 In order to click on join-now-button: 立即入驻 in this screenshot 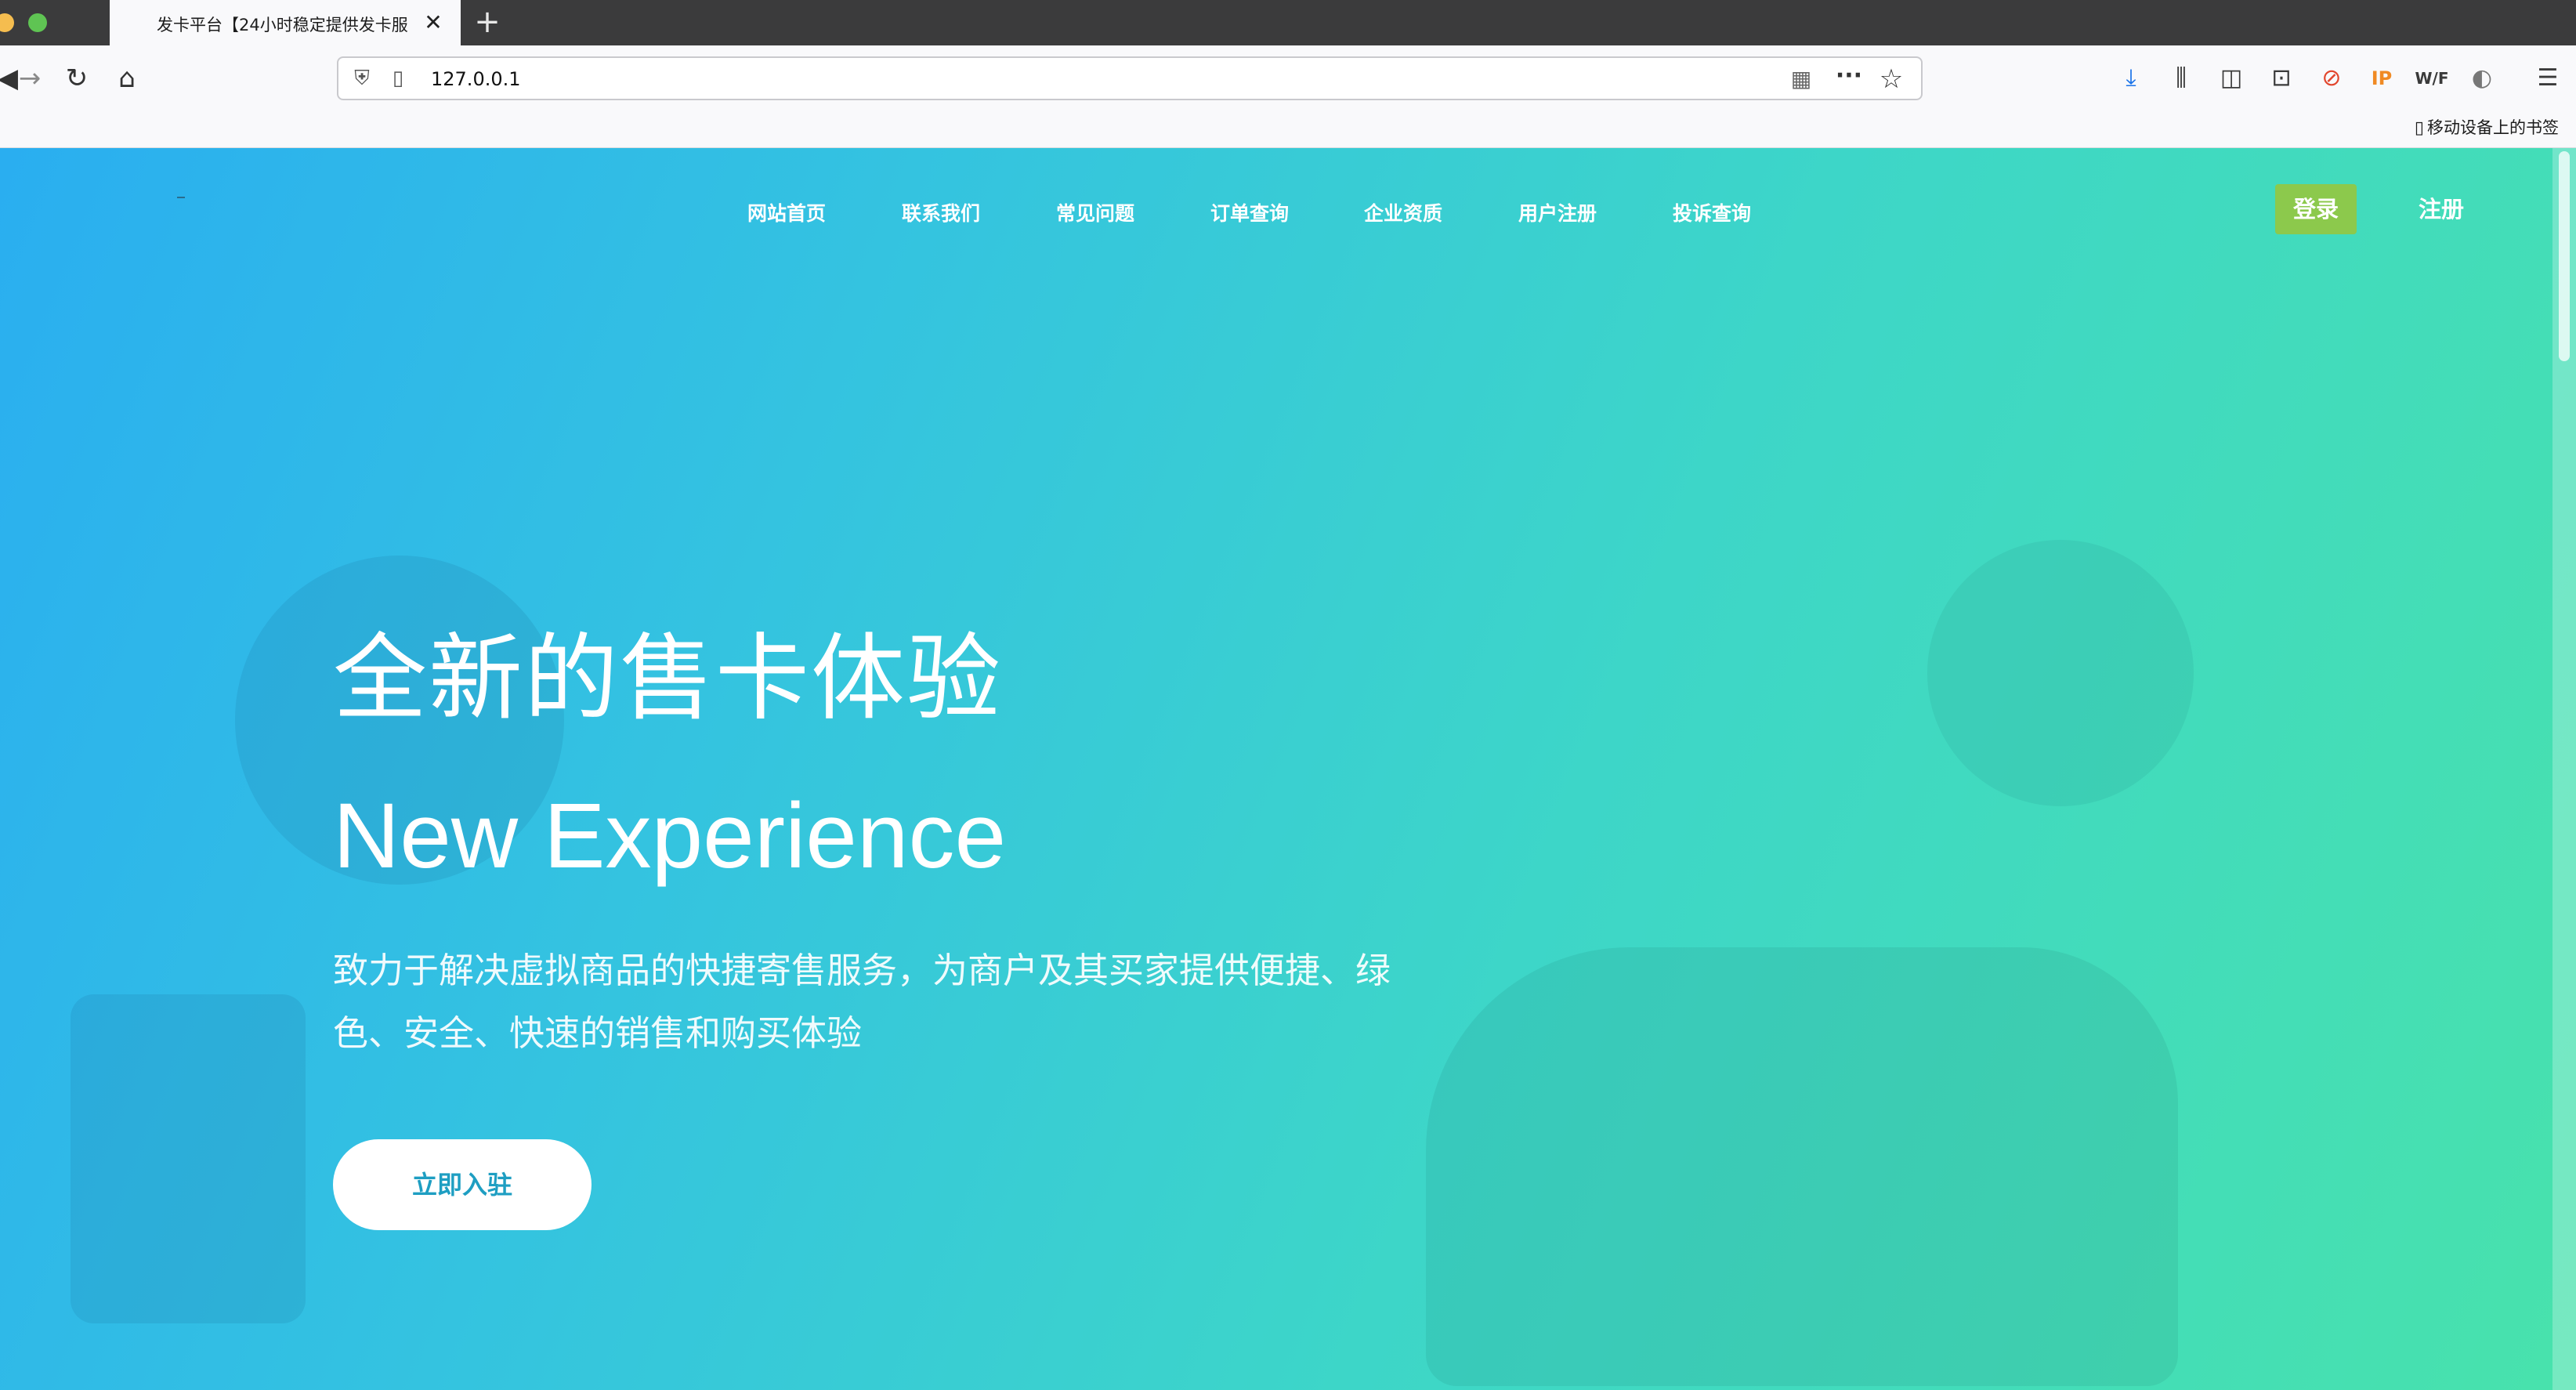, I will do `click(463, 1185)`.